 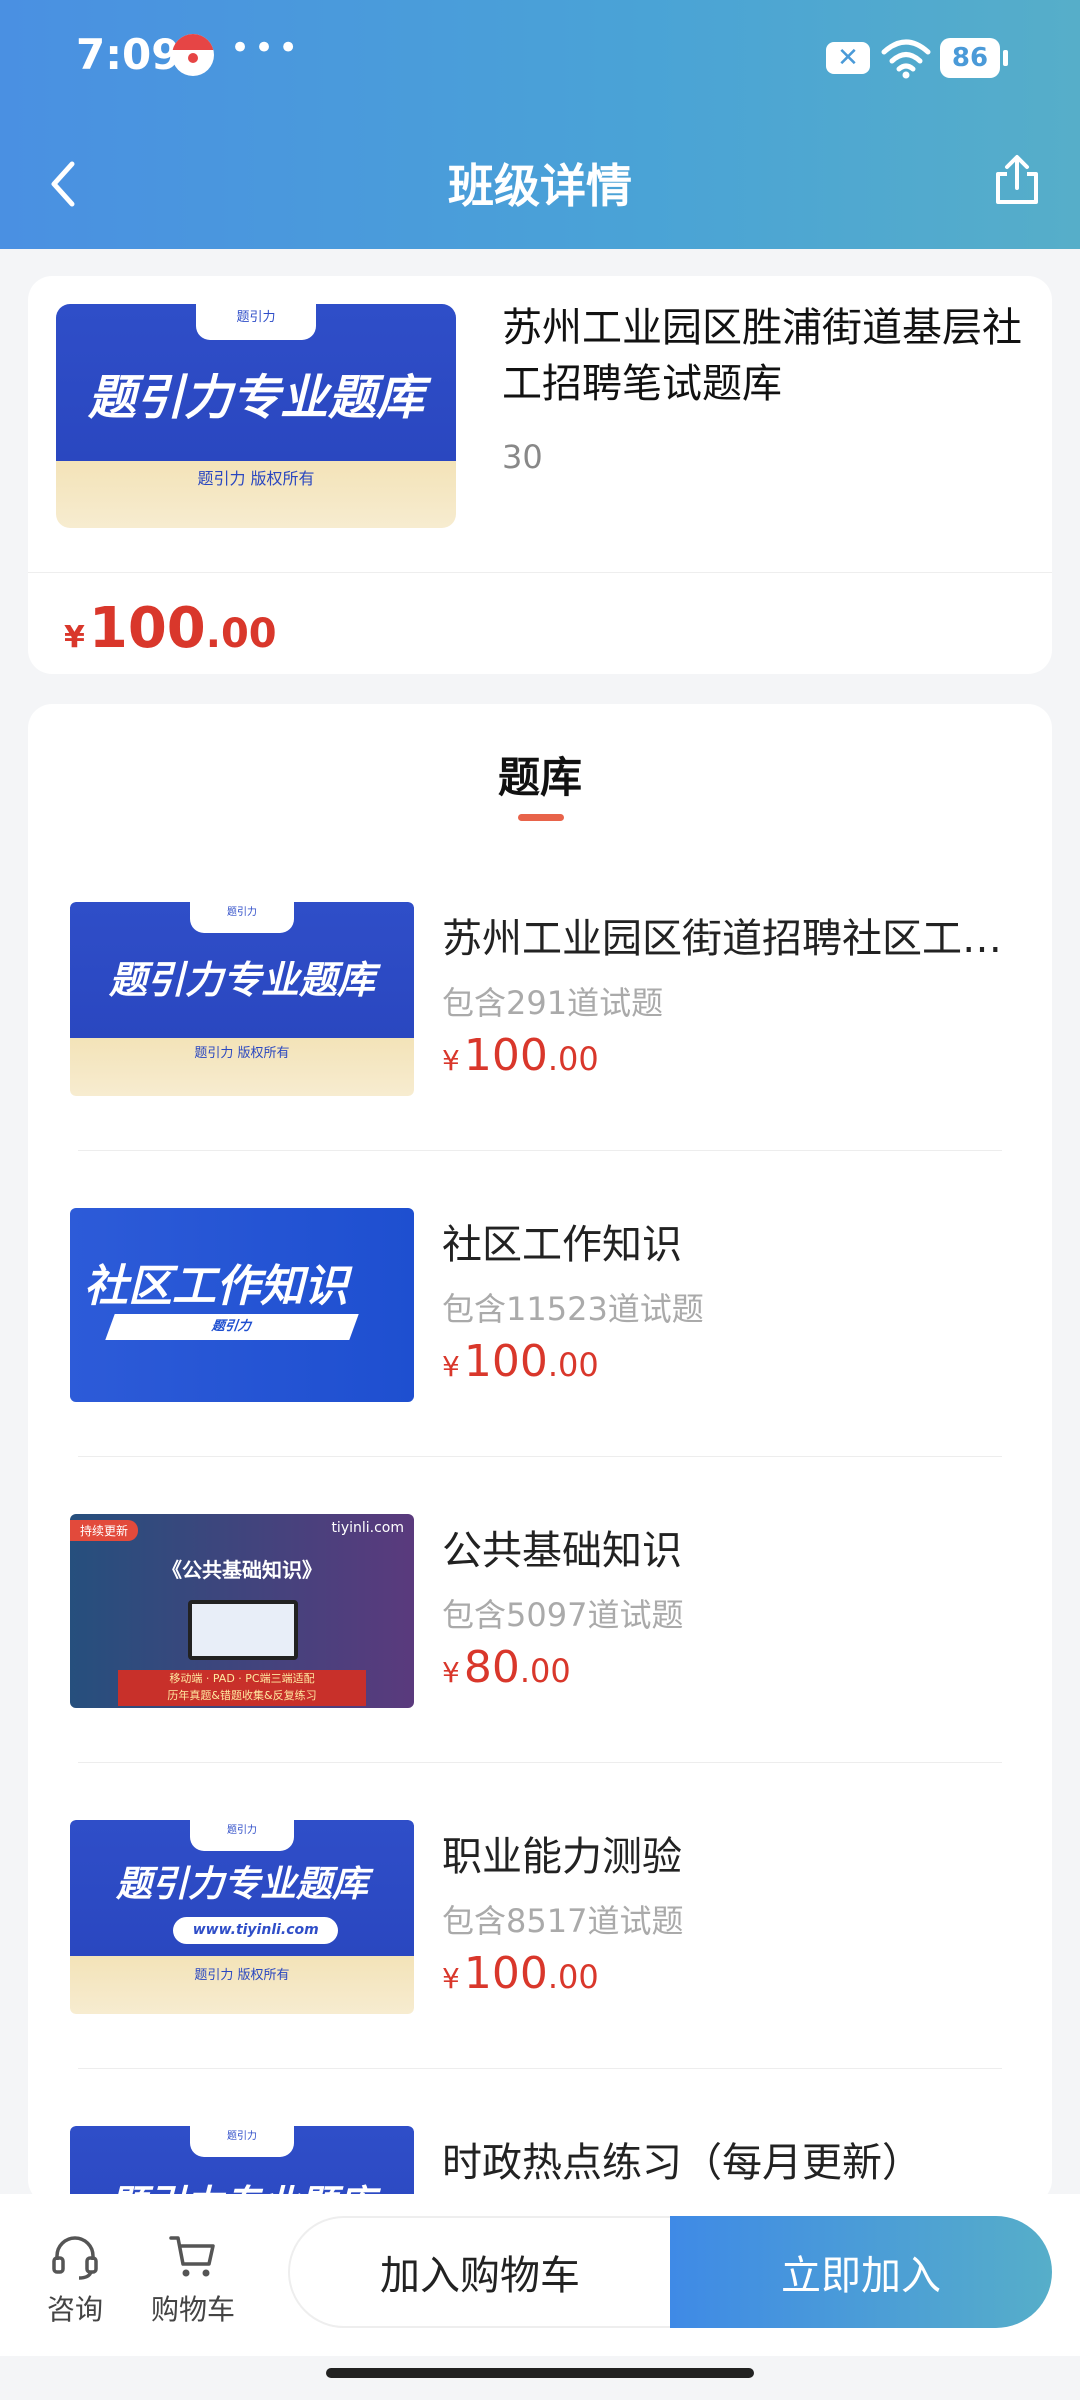 I want to click on item-title: 苏州工业园区街道招聘社区工作者题库, so click(x=732, y=939).